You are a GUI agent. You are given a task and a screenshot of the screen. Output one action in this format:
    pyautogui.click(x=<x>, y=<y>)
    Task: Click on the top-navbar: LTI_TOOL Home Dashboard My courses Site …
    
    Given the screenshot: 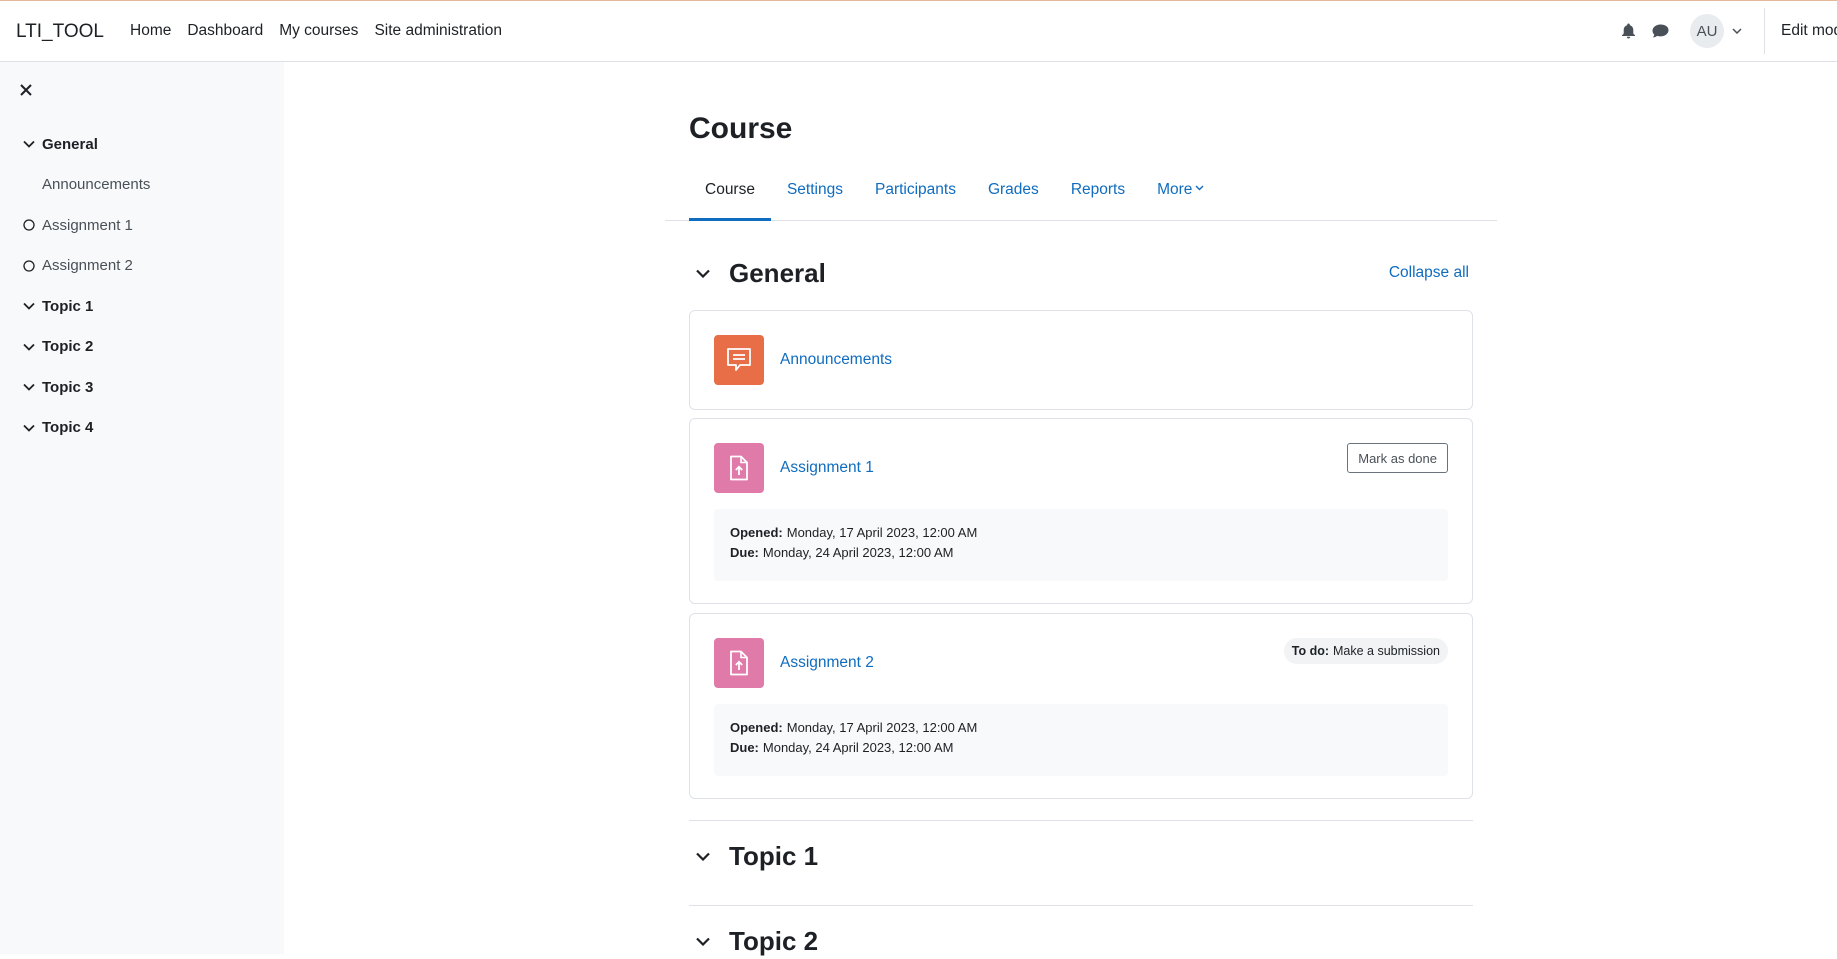 What is the action you would take?
    pyautogui.click(x=918, y=31)
    